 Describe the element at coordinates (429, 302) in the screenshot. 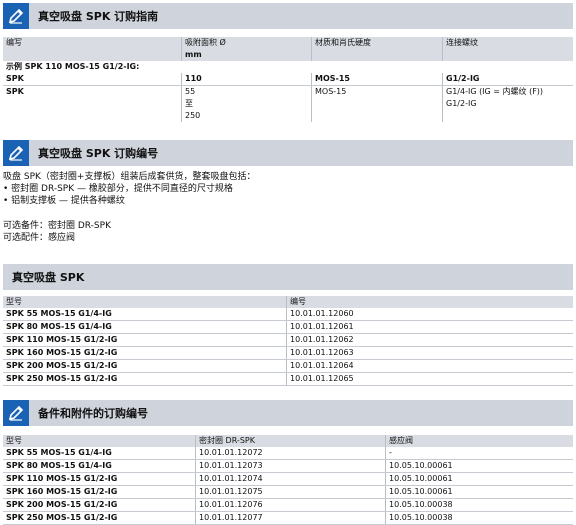

I see `header-cell: 编号` at that location.